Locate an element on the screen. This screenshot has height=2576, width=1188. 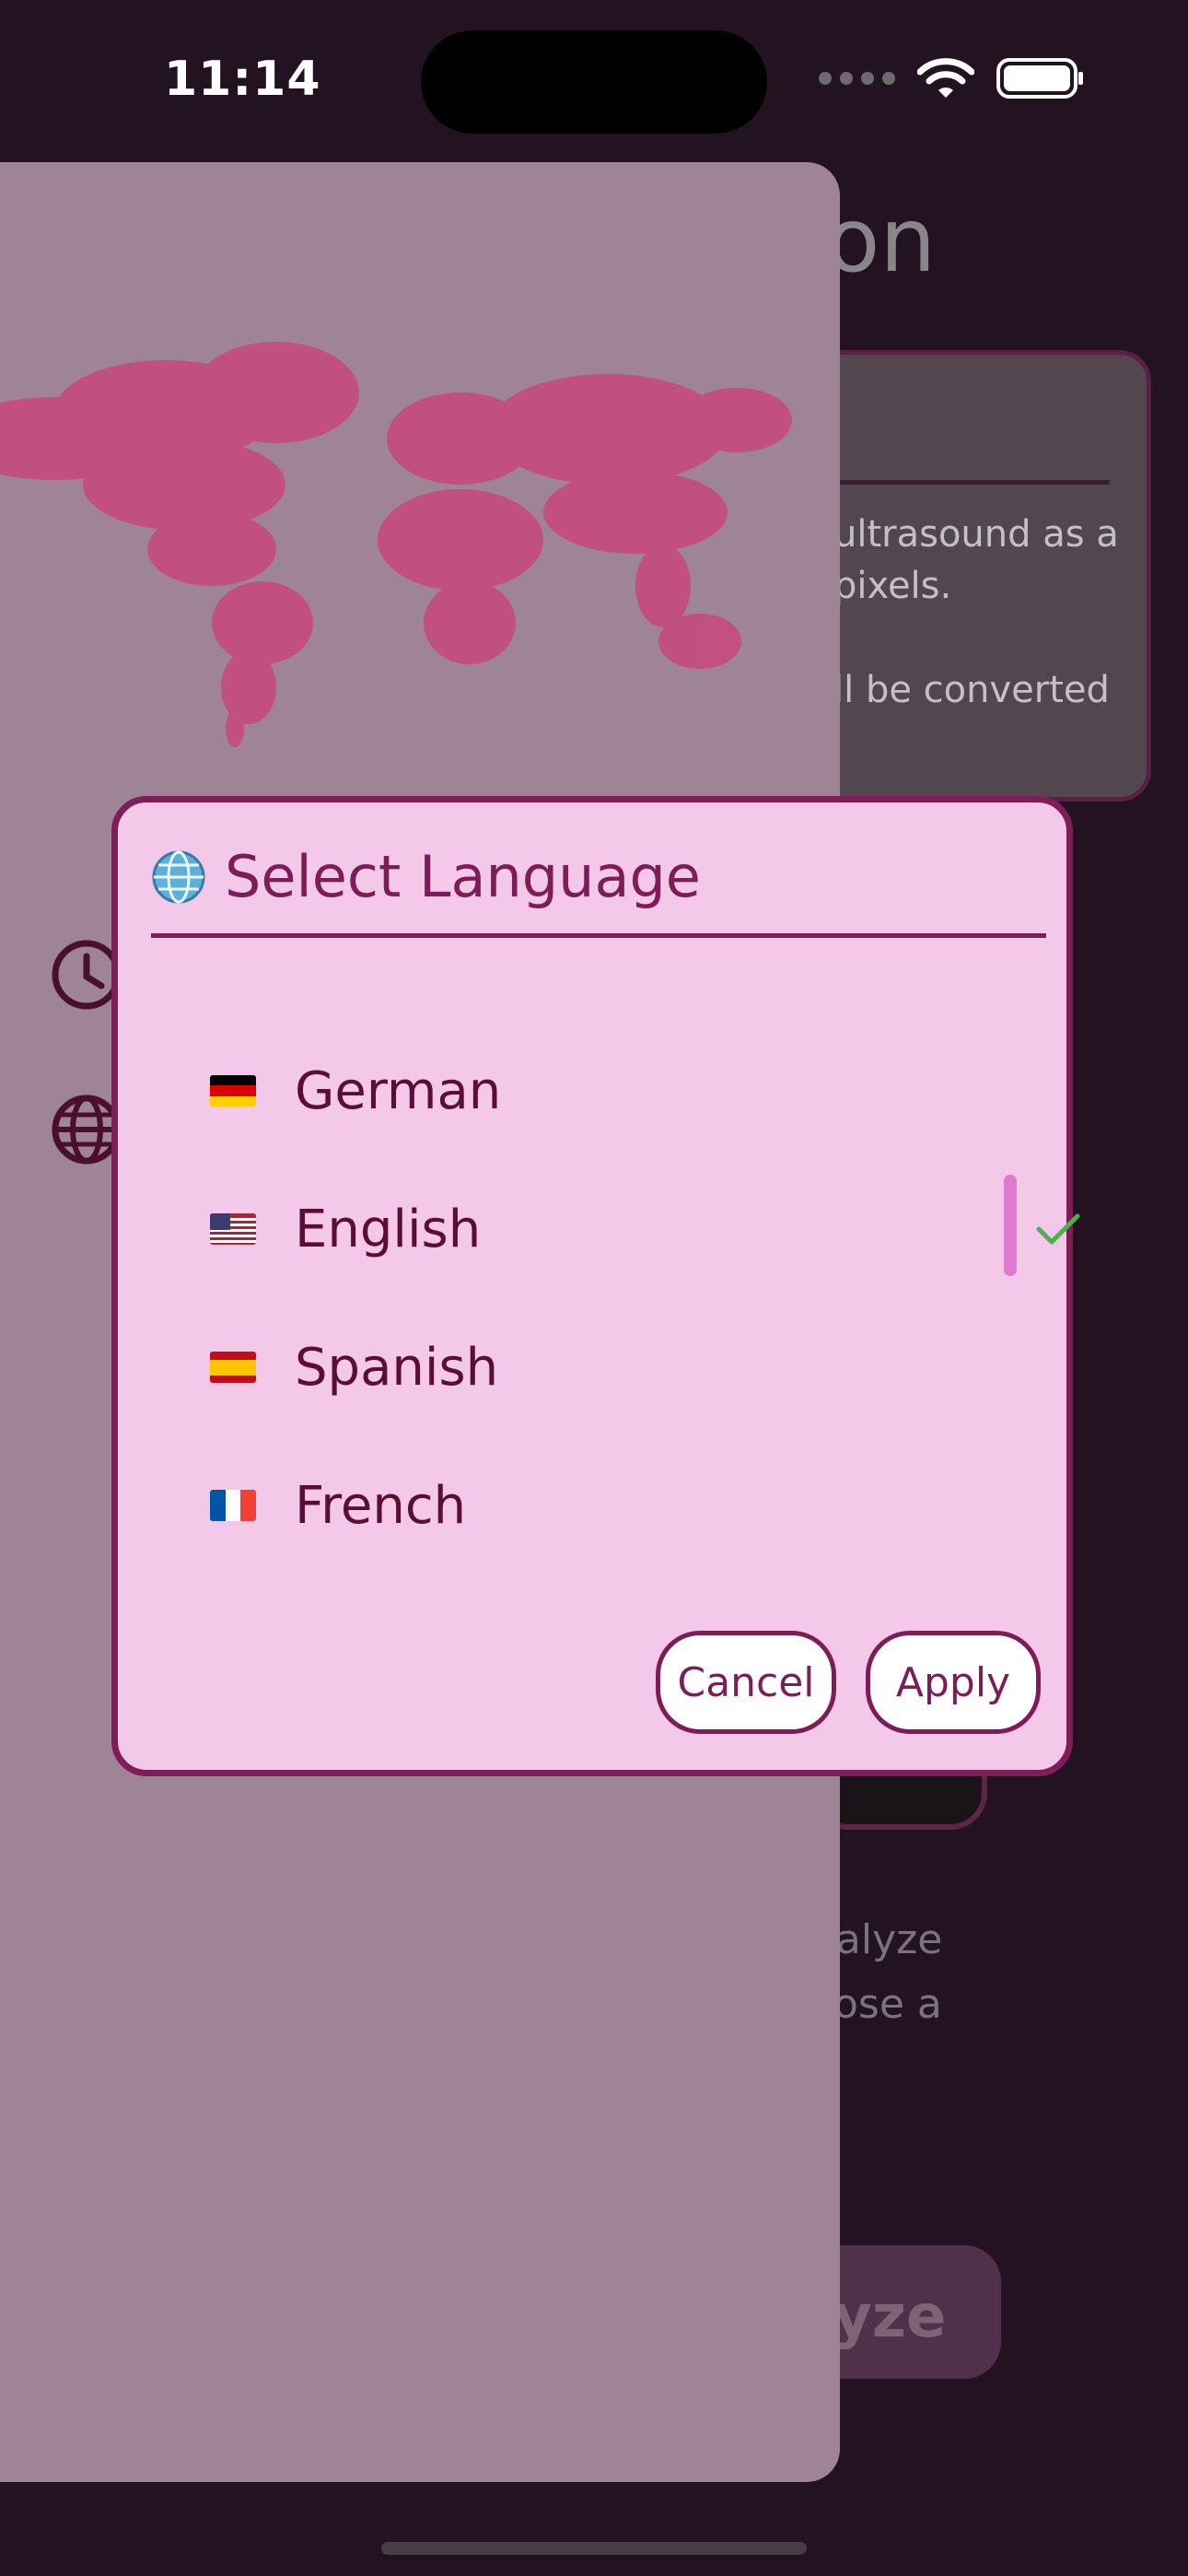
language-label: Spanish is located at coordinates (397, 1367).